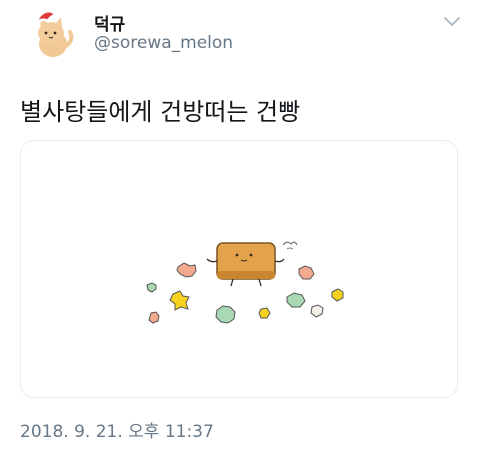 The height and width of the screenshot is (452, 480). Describe the element at coordinates (160, 112) in the screenshot. I see `tweet-text: 별사탕들에게 건방떠는 건빵` at that location.